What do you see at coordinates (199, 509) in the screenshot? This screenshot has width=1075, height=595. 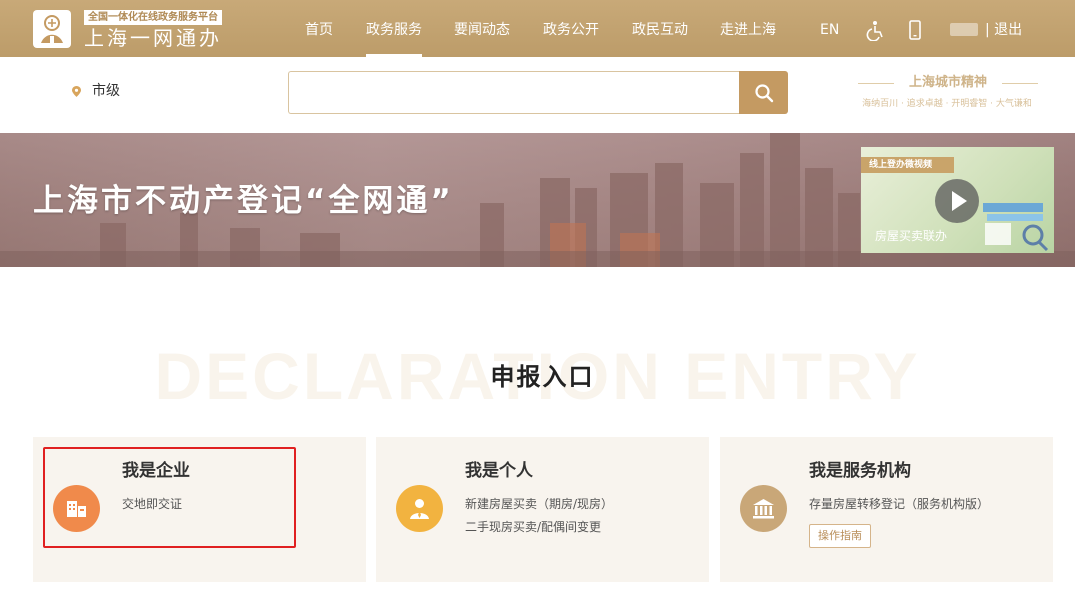 I see `entry-card-enterprise: 我是企业 交地即交证` at bounding box center [199, 509].